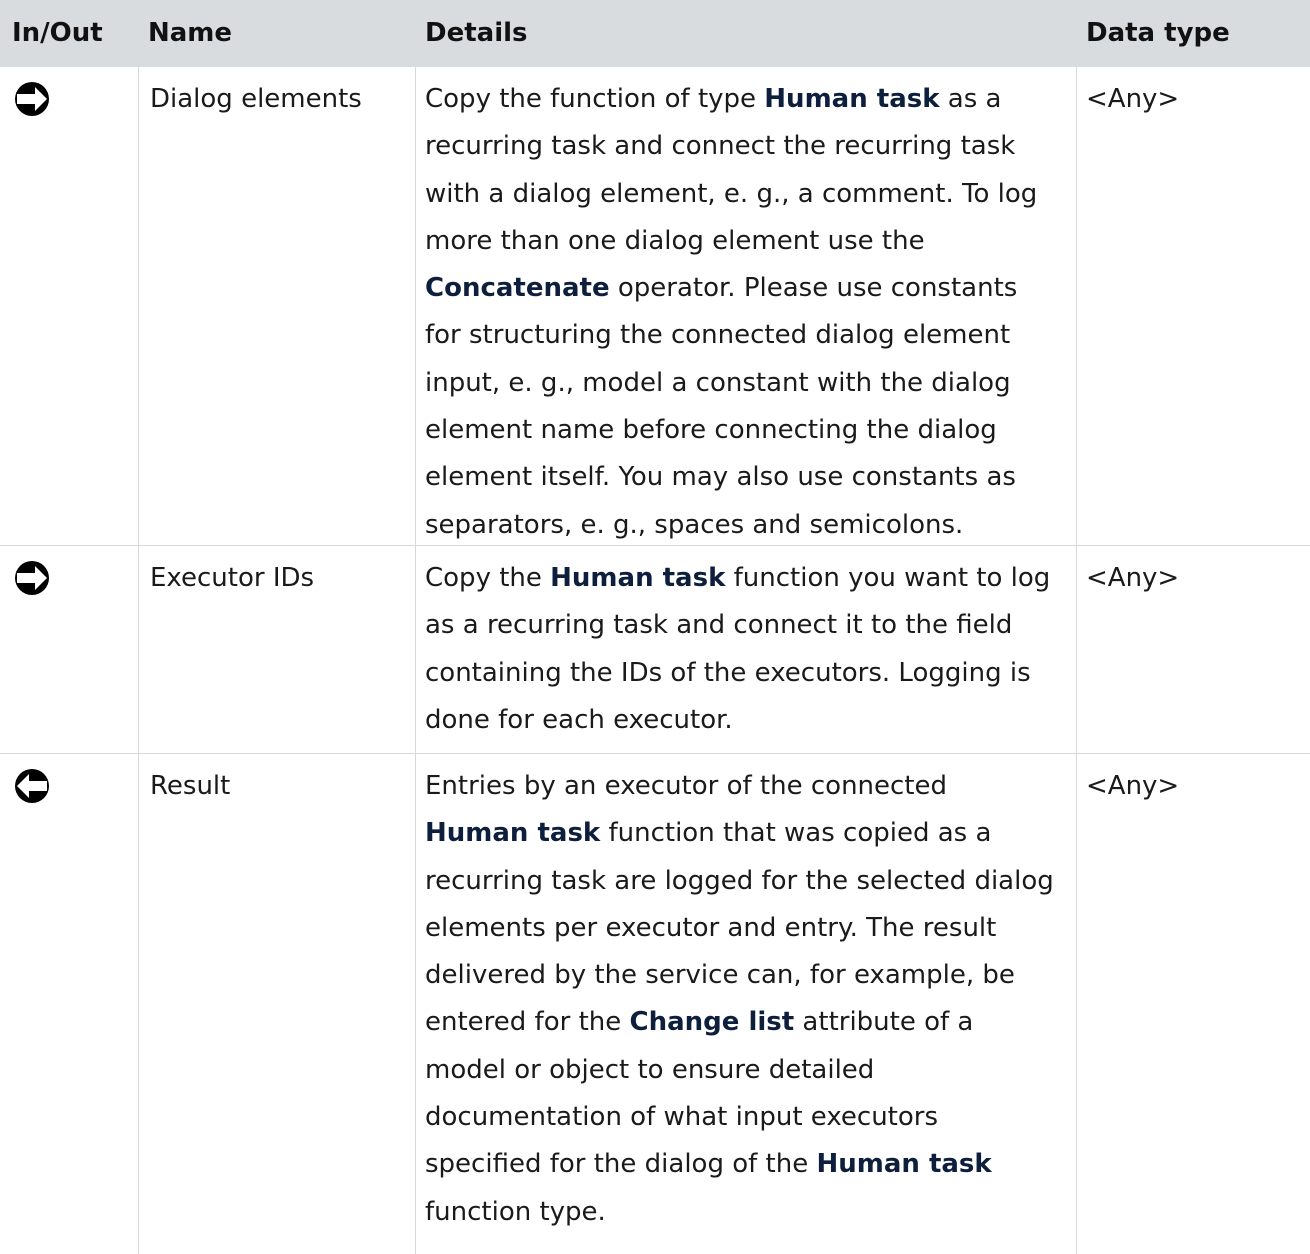  What do you see at coordinates (655, 33) in the screenshot?
I see `table-header-row: In/Out Name Details Data type` at bounding box center [655, 33].